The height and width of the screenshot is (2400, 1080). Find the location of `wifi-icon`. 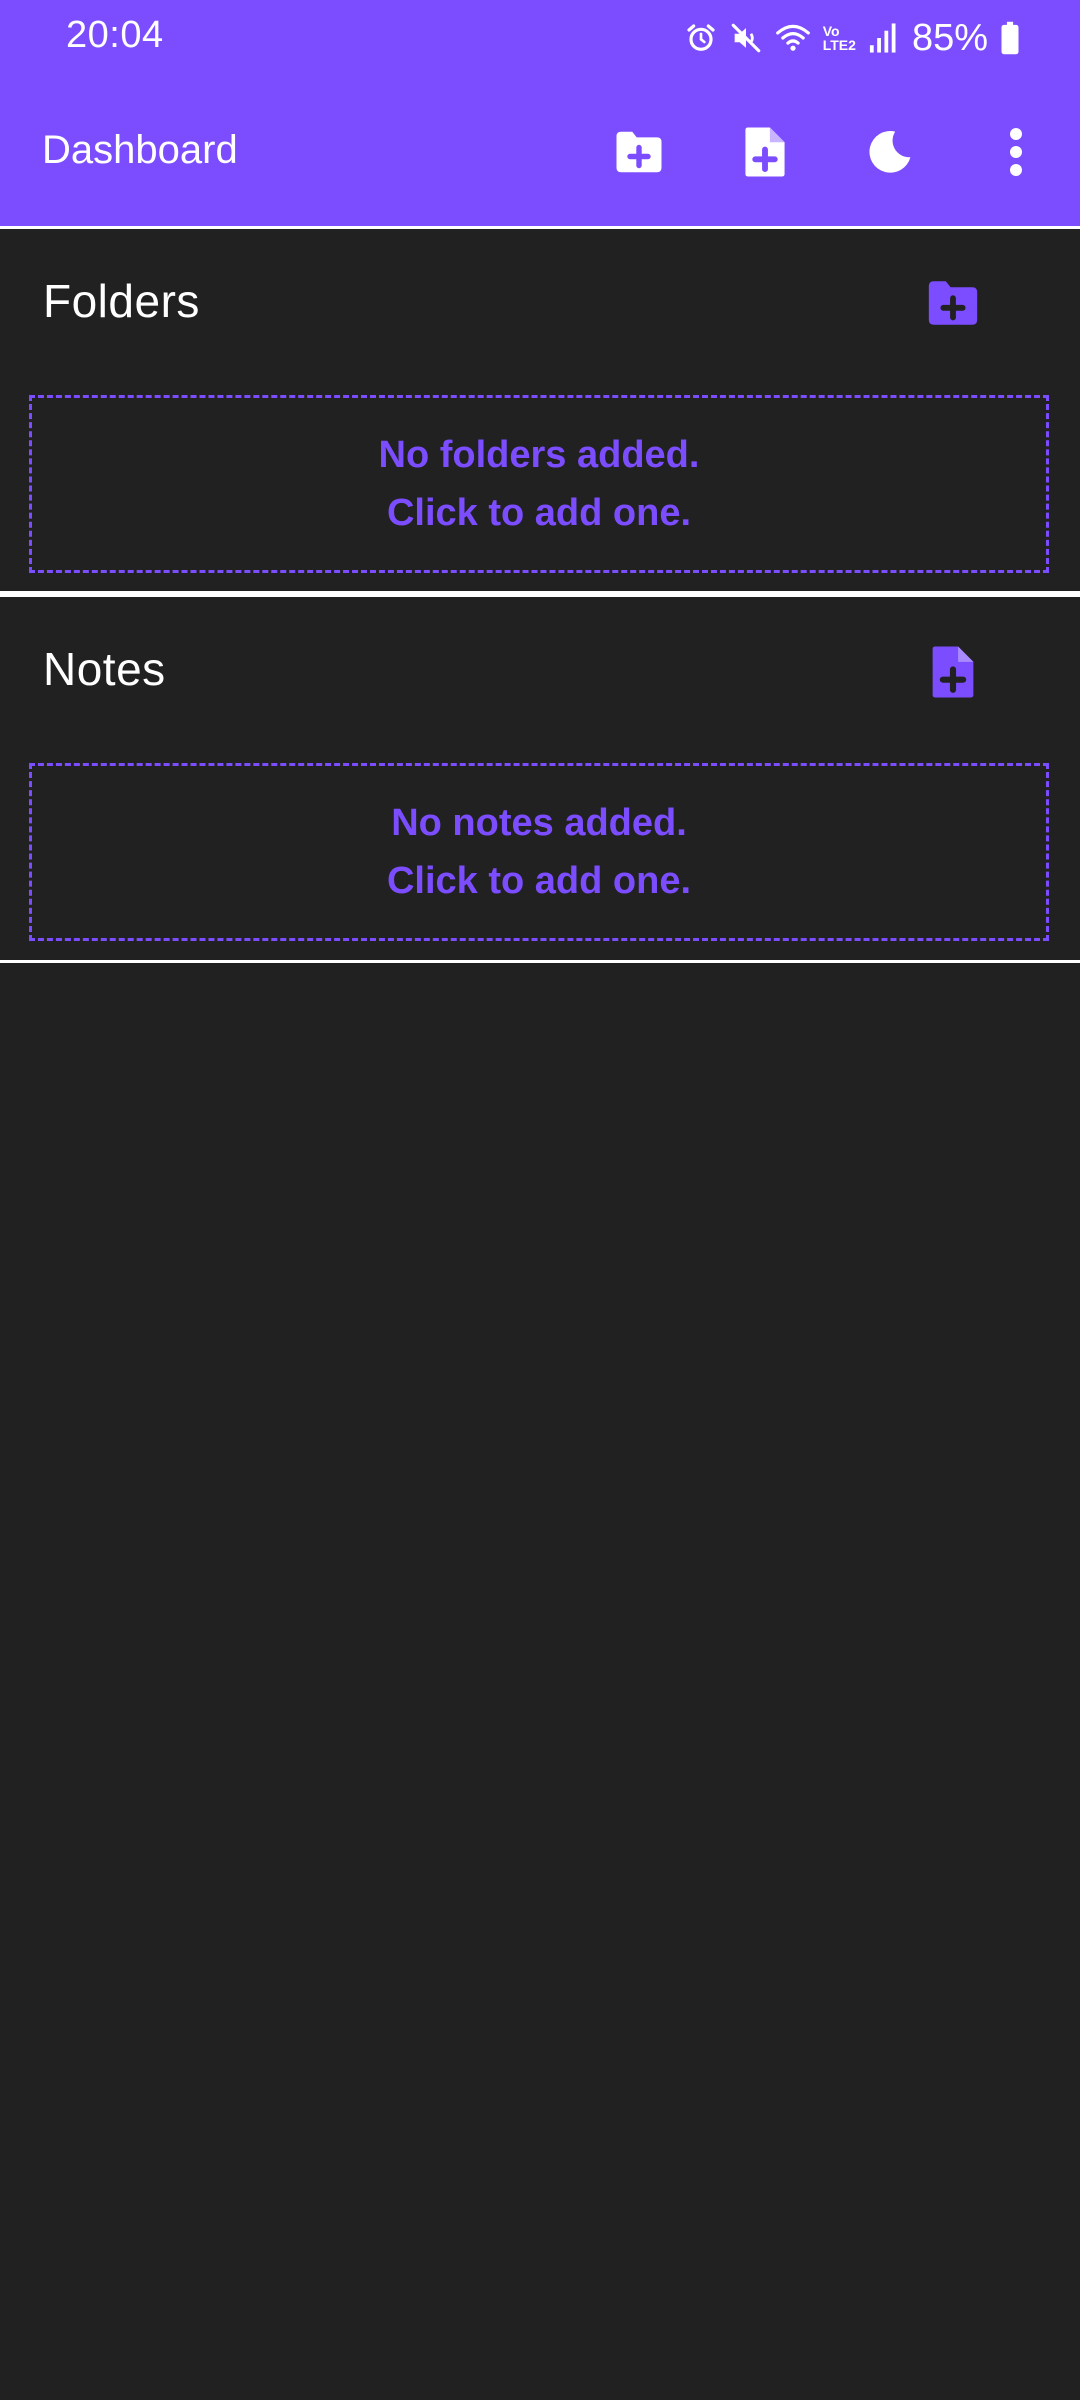

wifi-icon is located at coordinates (793, 38).